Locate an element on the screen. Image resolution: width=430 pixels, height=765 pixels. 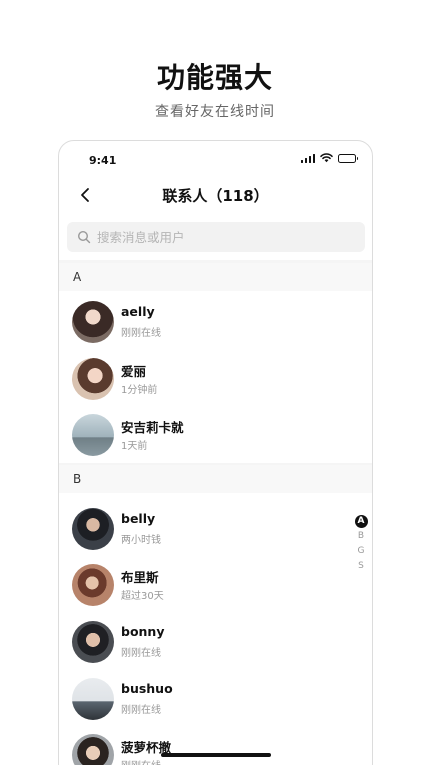
search-input is located at coordinates (217, 237).